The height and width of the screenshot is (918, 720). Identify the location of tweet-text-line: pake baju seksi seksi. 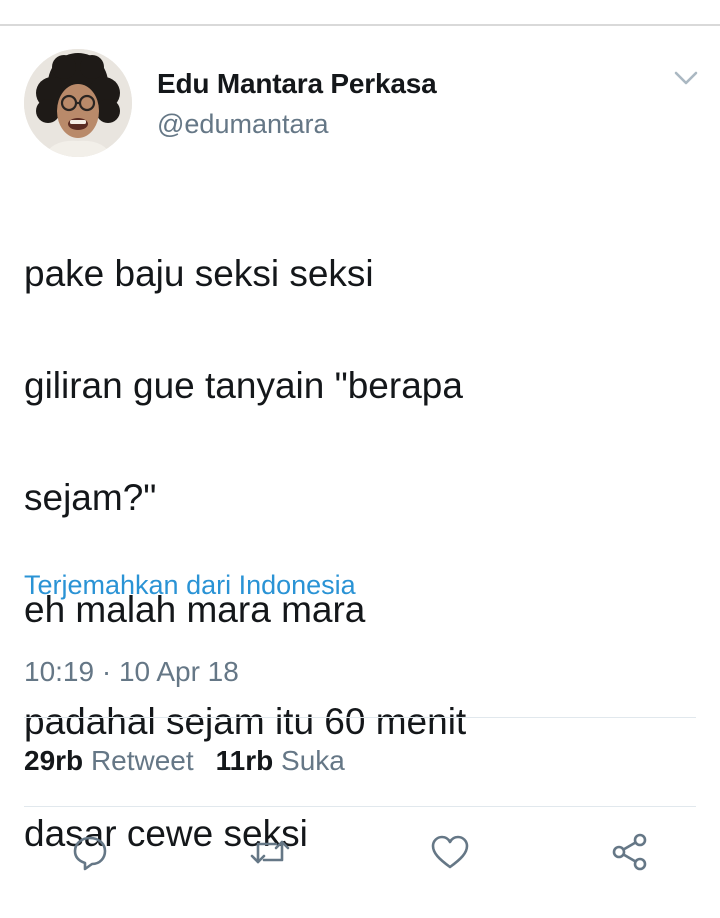
(199, 273).